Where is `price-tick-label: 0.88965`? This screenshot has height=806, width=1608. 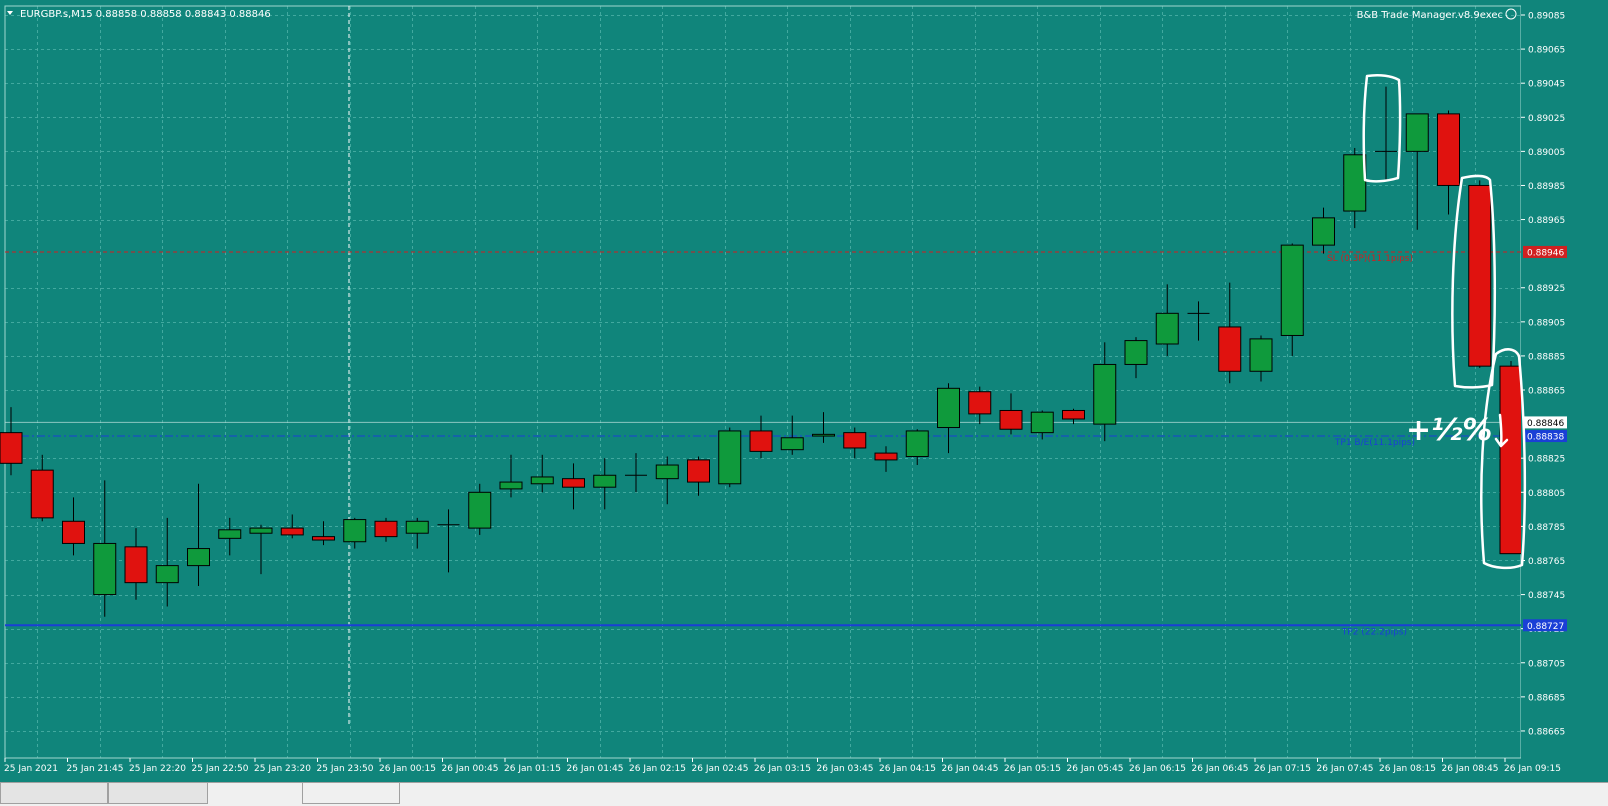 price-tick-label: 0.88965 is located at coordinates (1546, 221).